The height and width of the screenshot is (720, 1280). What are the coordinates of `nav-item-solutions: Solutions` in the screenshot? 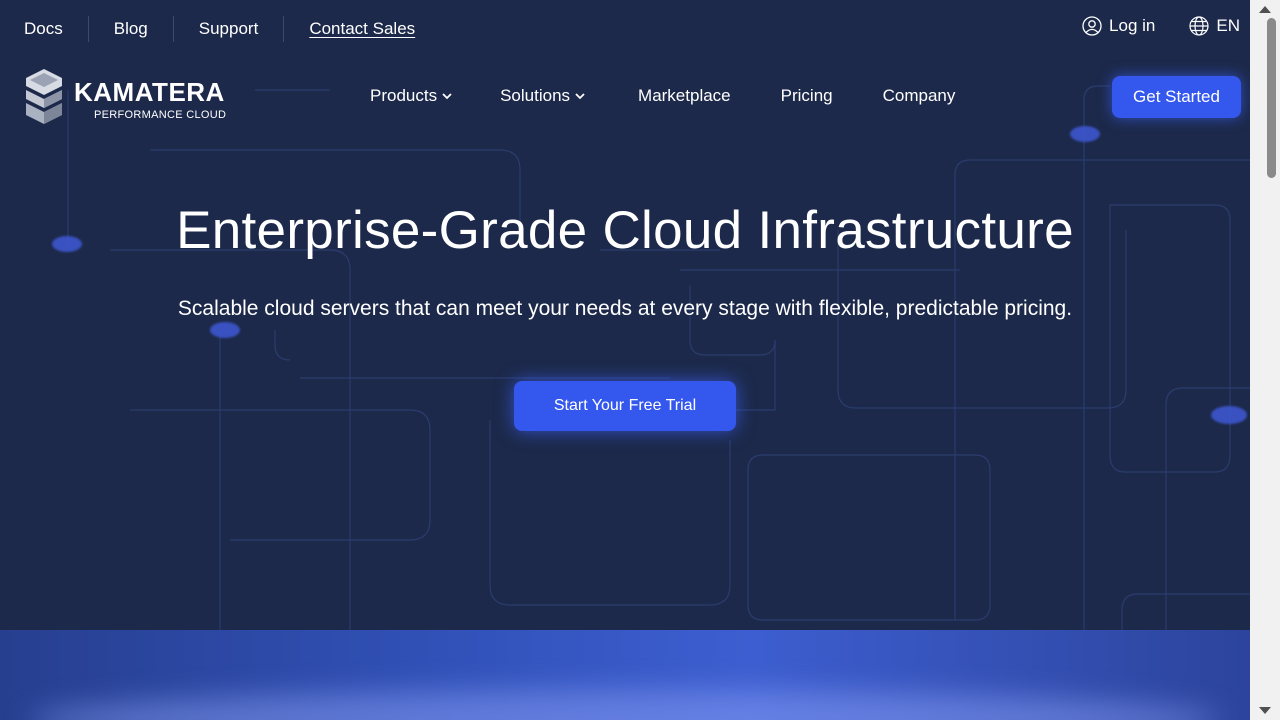 It's located at (542, 96).